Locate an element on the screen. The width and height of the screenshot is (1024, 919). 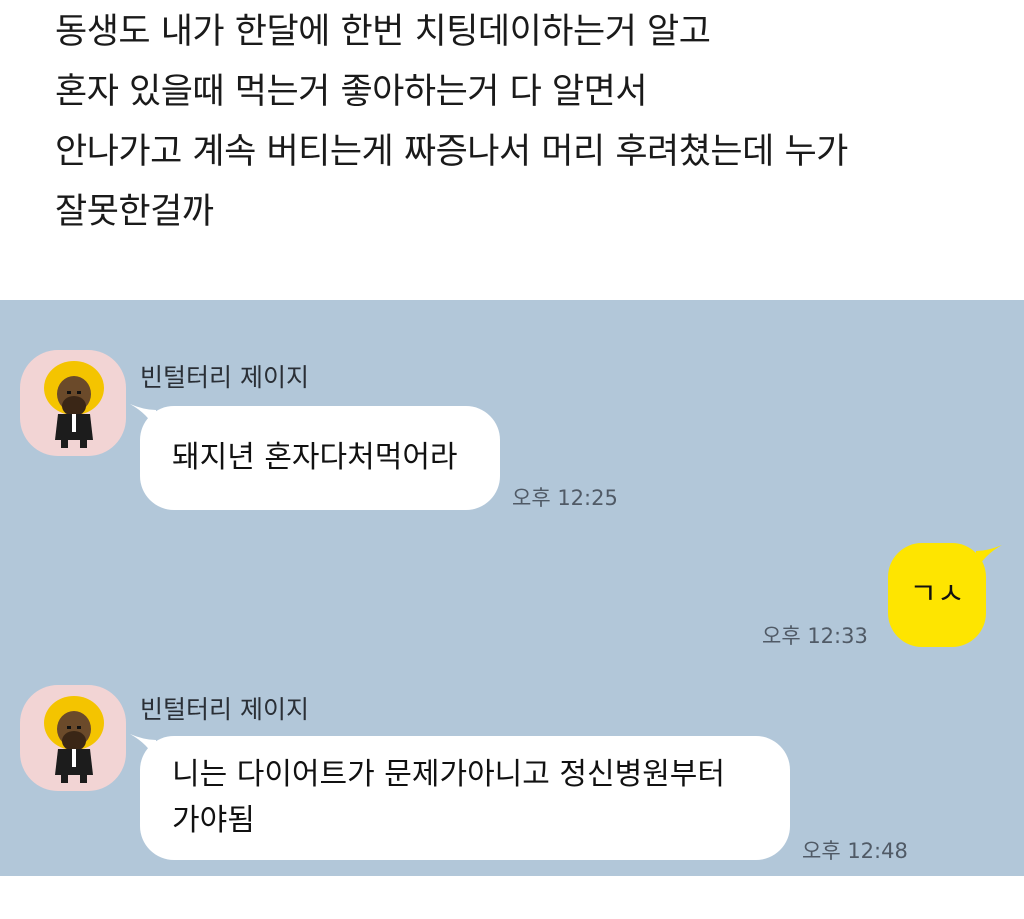
message-time: 오후 12:33 is located at coordinates (815, 636).